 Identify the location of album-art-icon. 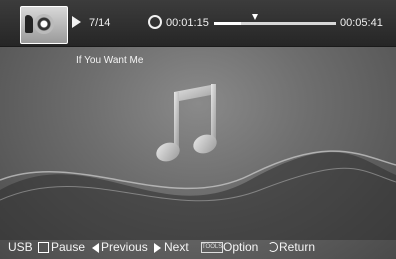
(44, 25).